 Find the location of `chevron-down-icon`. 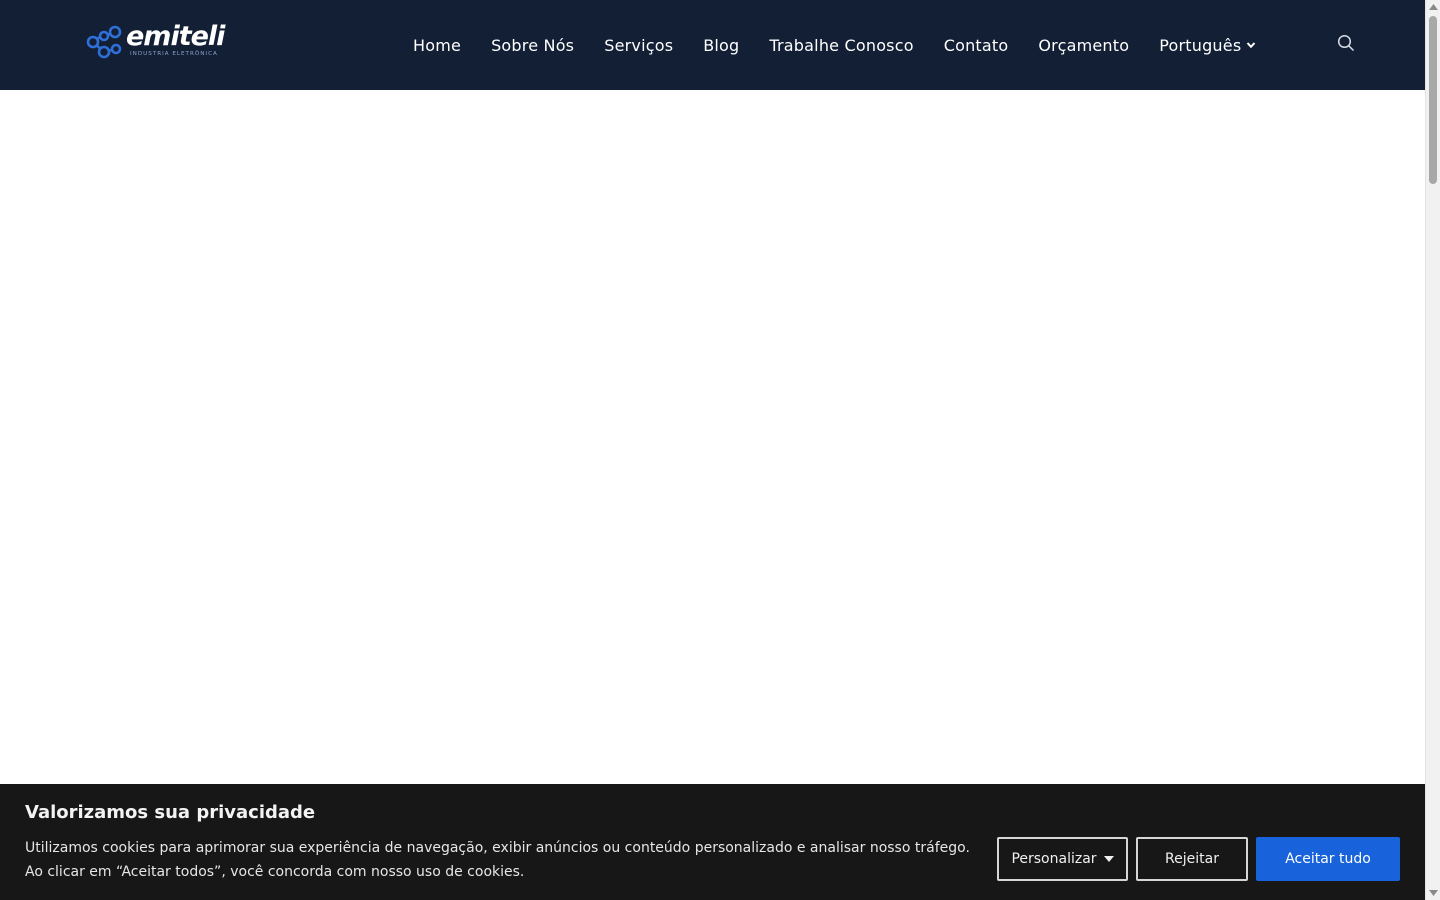

chevron-down-icon is located at coordinates (1251, 45).